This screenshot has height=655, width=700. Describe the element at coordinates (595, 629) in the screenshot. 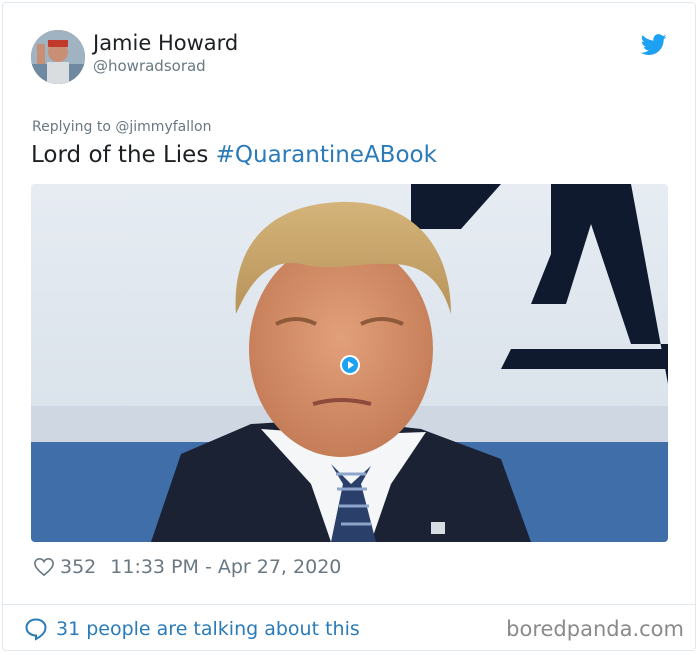

I see `source-watermark: boredpanda.com` at that location.